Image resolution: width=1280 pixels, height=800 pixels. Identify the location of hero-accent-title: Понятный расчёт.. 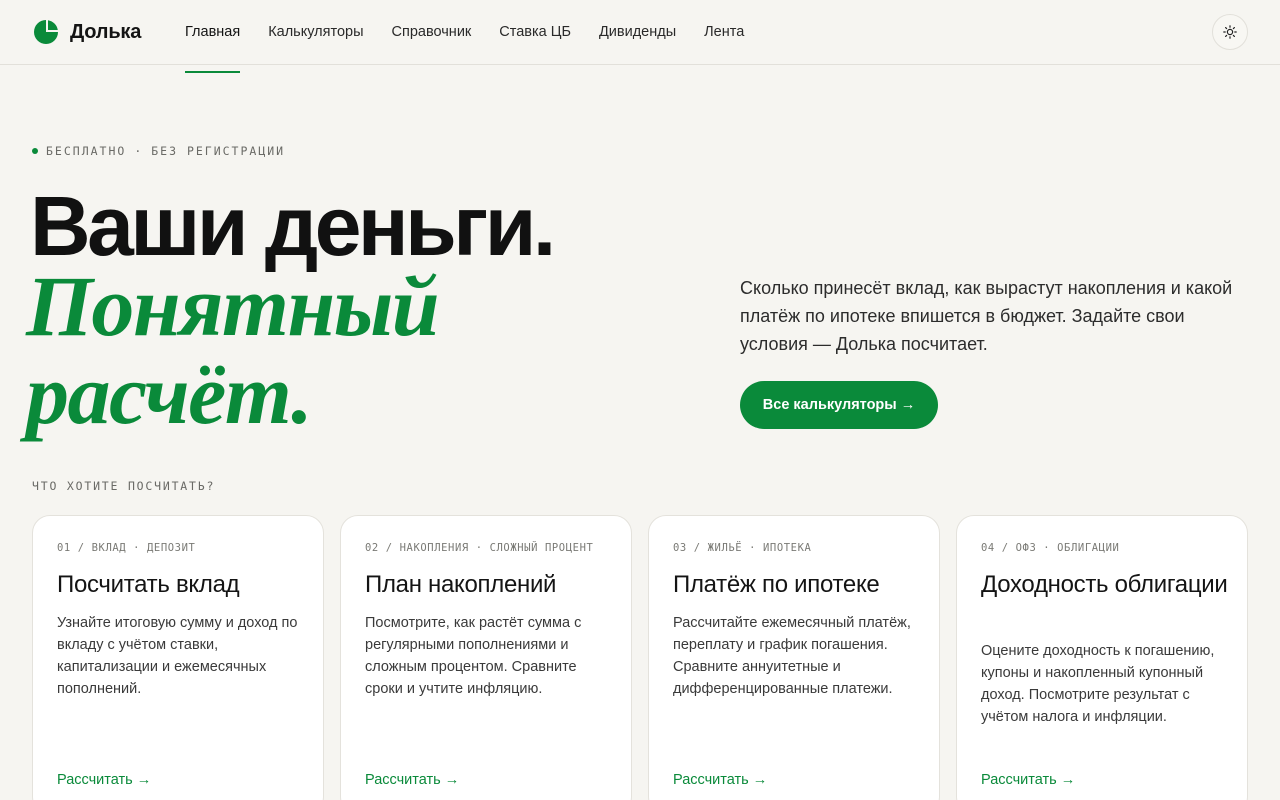
(233, 350).